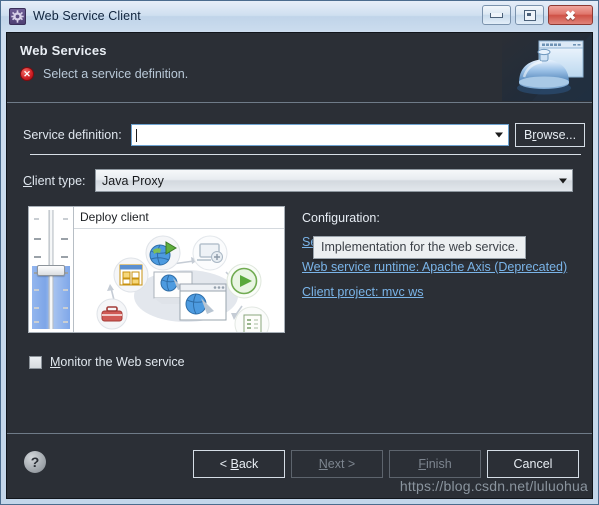  Describe the element at coordinates (72, 135) in the screenshot. I see `service-definition-label: Service definition:` at that location.